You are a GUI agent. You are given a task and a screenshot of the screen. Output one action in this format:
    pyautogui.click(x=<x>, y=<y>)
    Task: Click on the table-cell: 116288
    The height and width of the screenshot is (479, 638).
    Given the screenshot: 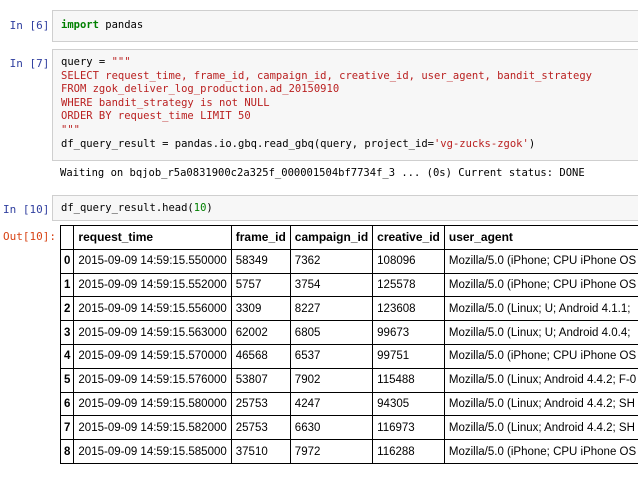 What is the action you would take?
    pyautogui.click(x=408, y=451)
    